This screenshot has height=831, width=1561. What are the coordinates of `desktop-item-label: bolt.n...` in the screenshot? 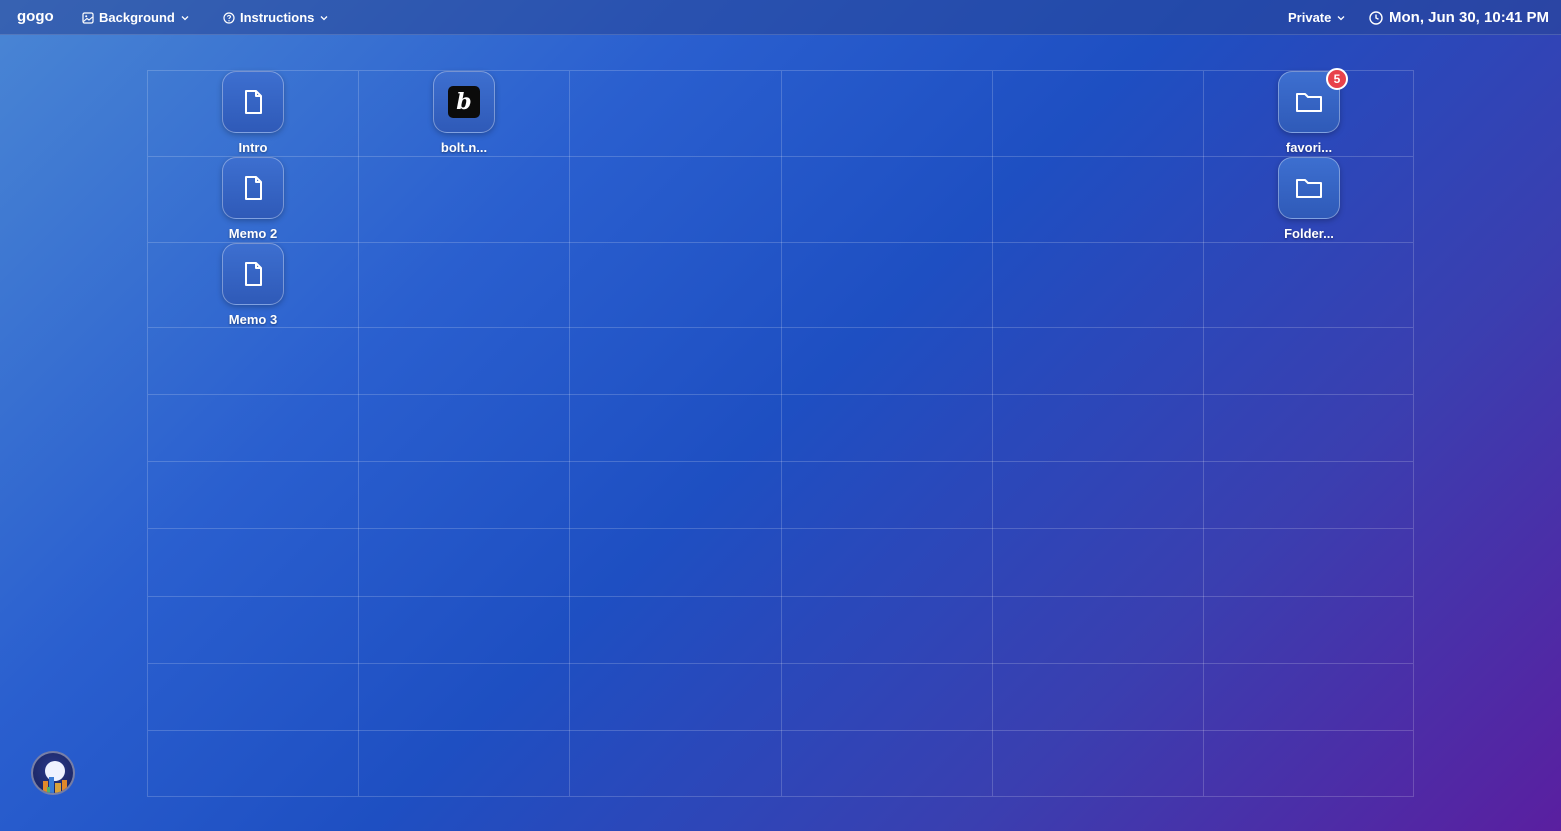 It's located at (464, 147).